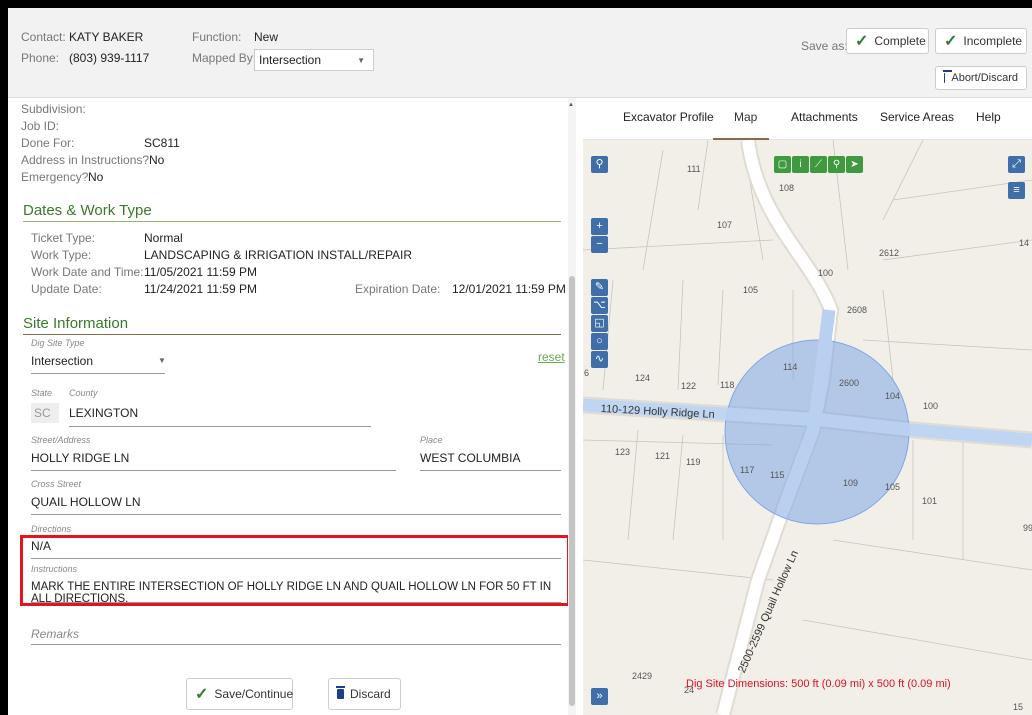 This screenshot has height=715, width=1032. I want to click on lot-number: 111, so click(694, 169).